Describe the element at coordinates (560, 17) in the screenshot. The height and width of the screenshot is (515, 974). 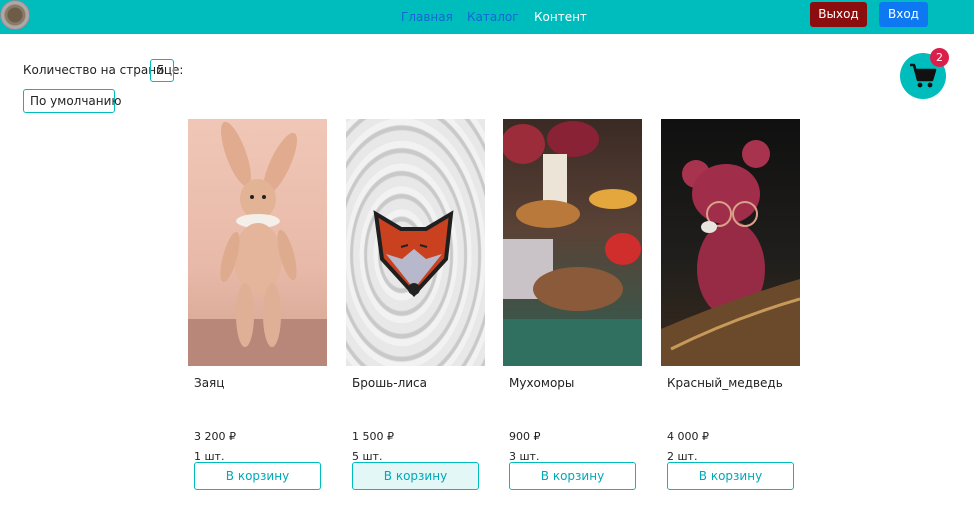
I see `nav-link-content: Контент` at that location.